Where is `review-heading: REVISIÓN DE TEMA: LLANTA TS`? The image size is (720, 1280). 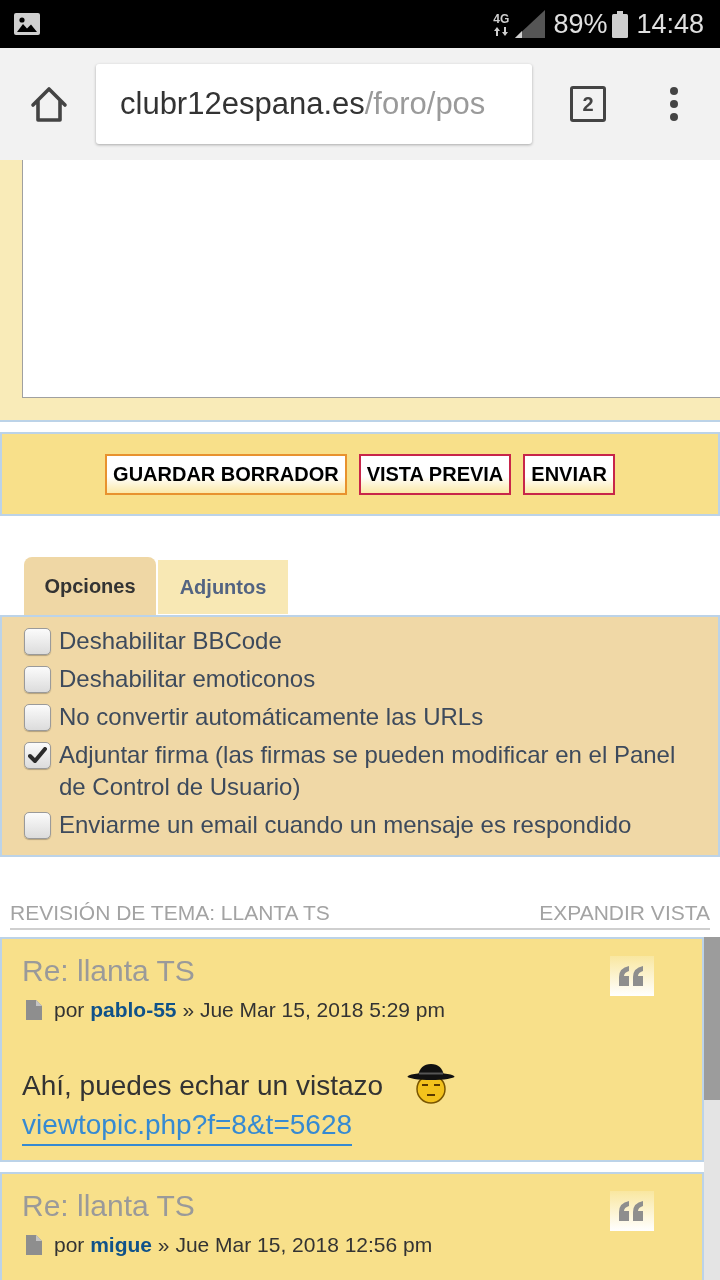
review-heading: REVISIÓN DE TEMA: LLANTA TS is located at coordinates (170, 913).